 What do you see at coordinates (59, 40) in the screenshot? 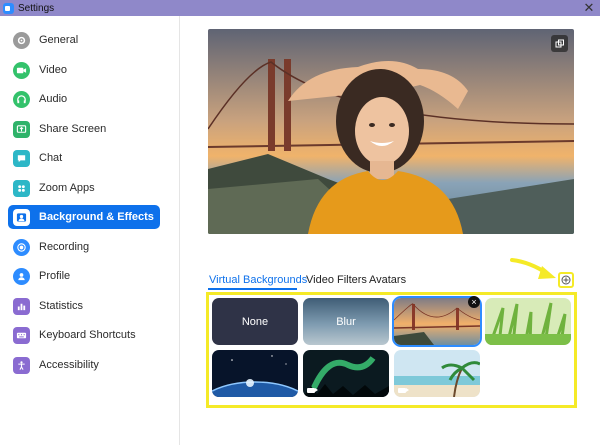
I see `sidebar-item-label: General` at bounding box center [59, 40].